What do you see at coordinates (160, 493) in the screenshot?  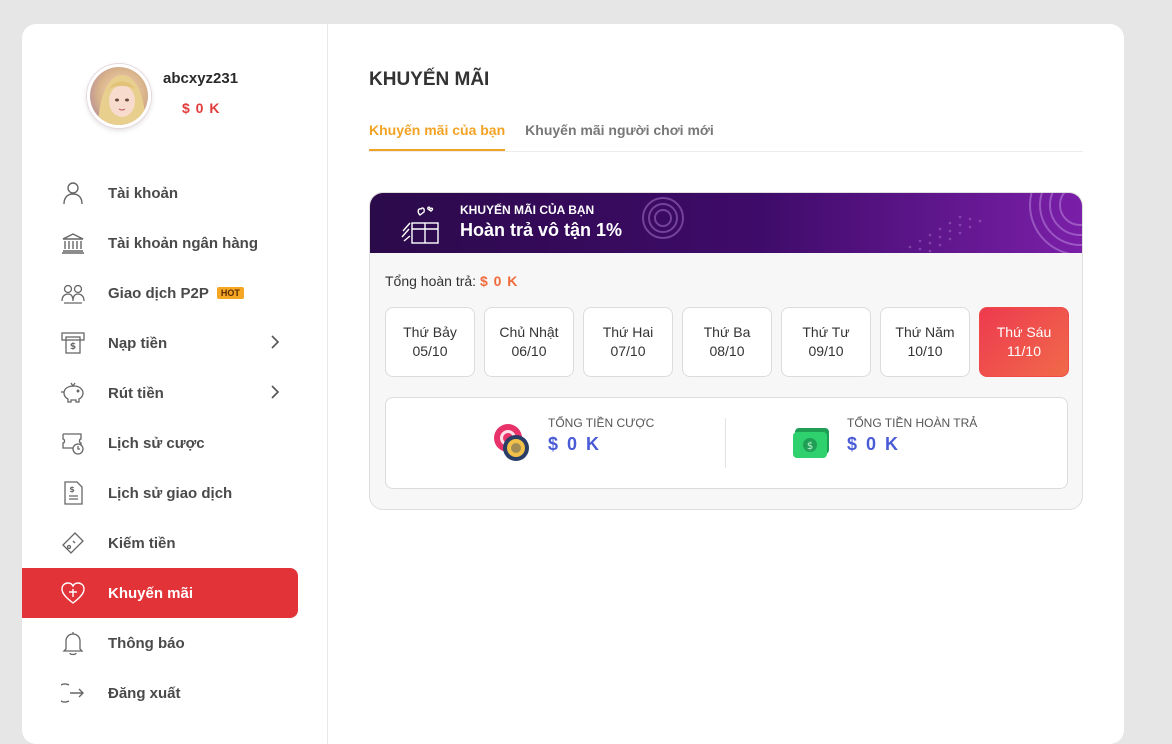 I see `sidebar-item-transaction-history: $ Lịch sử giao dịch` at bounding box center [160, 493].